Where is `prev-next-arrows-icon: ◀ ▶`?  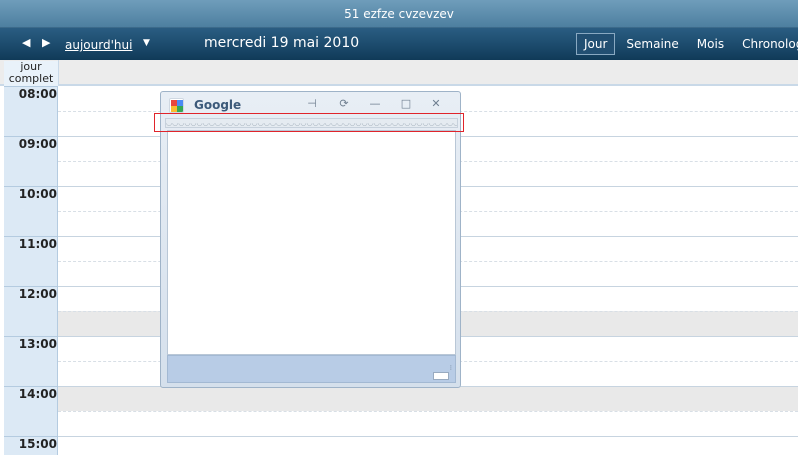 prev-next-arrows-icon: ◀ ▶ is located at coordinates (38, 42).